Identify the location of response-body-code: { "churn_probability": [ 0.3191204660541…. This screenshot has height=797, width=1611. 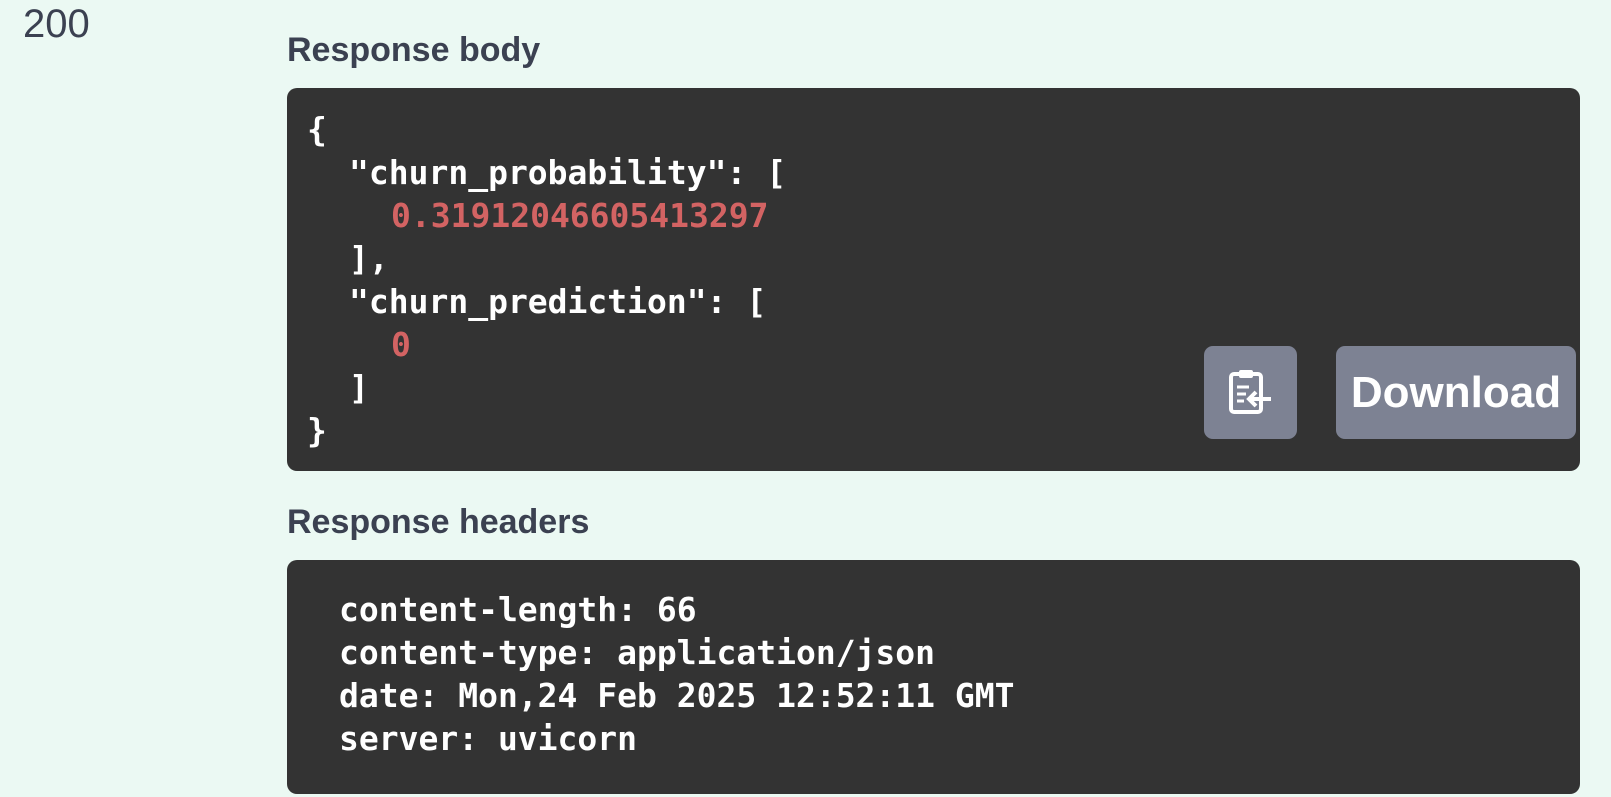
(546, 280).